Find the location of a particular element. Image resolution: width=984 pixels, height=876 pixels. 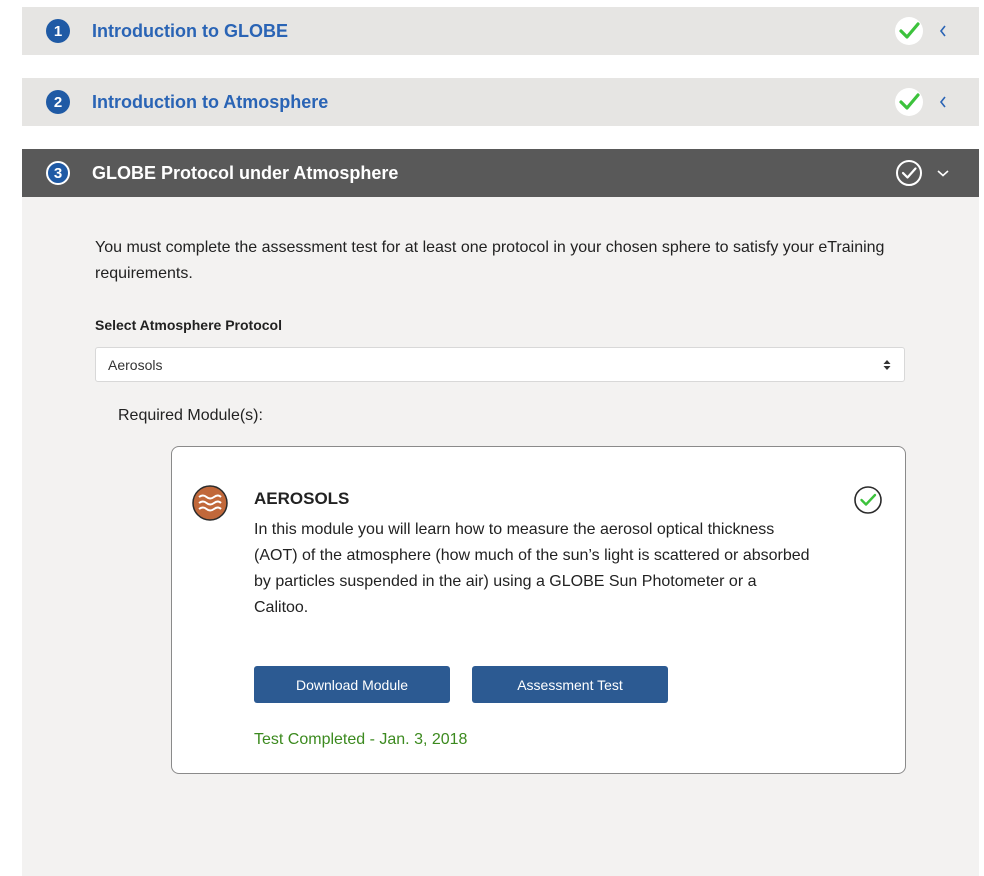

module-title: AEROSOLS is located at coordinates (302, 498).